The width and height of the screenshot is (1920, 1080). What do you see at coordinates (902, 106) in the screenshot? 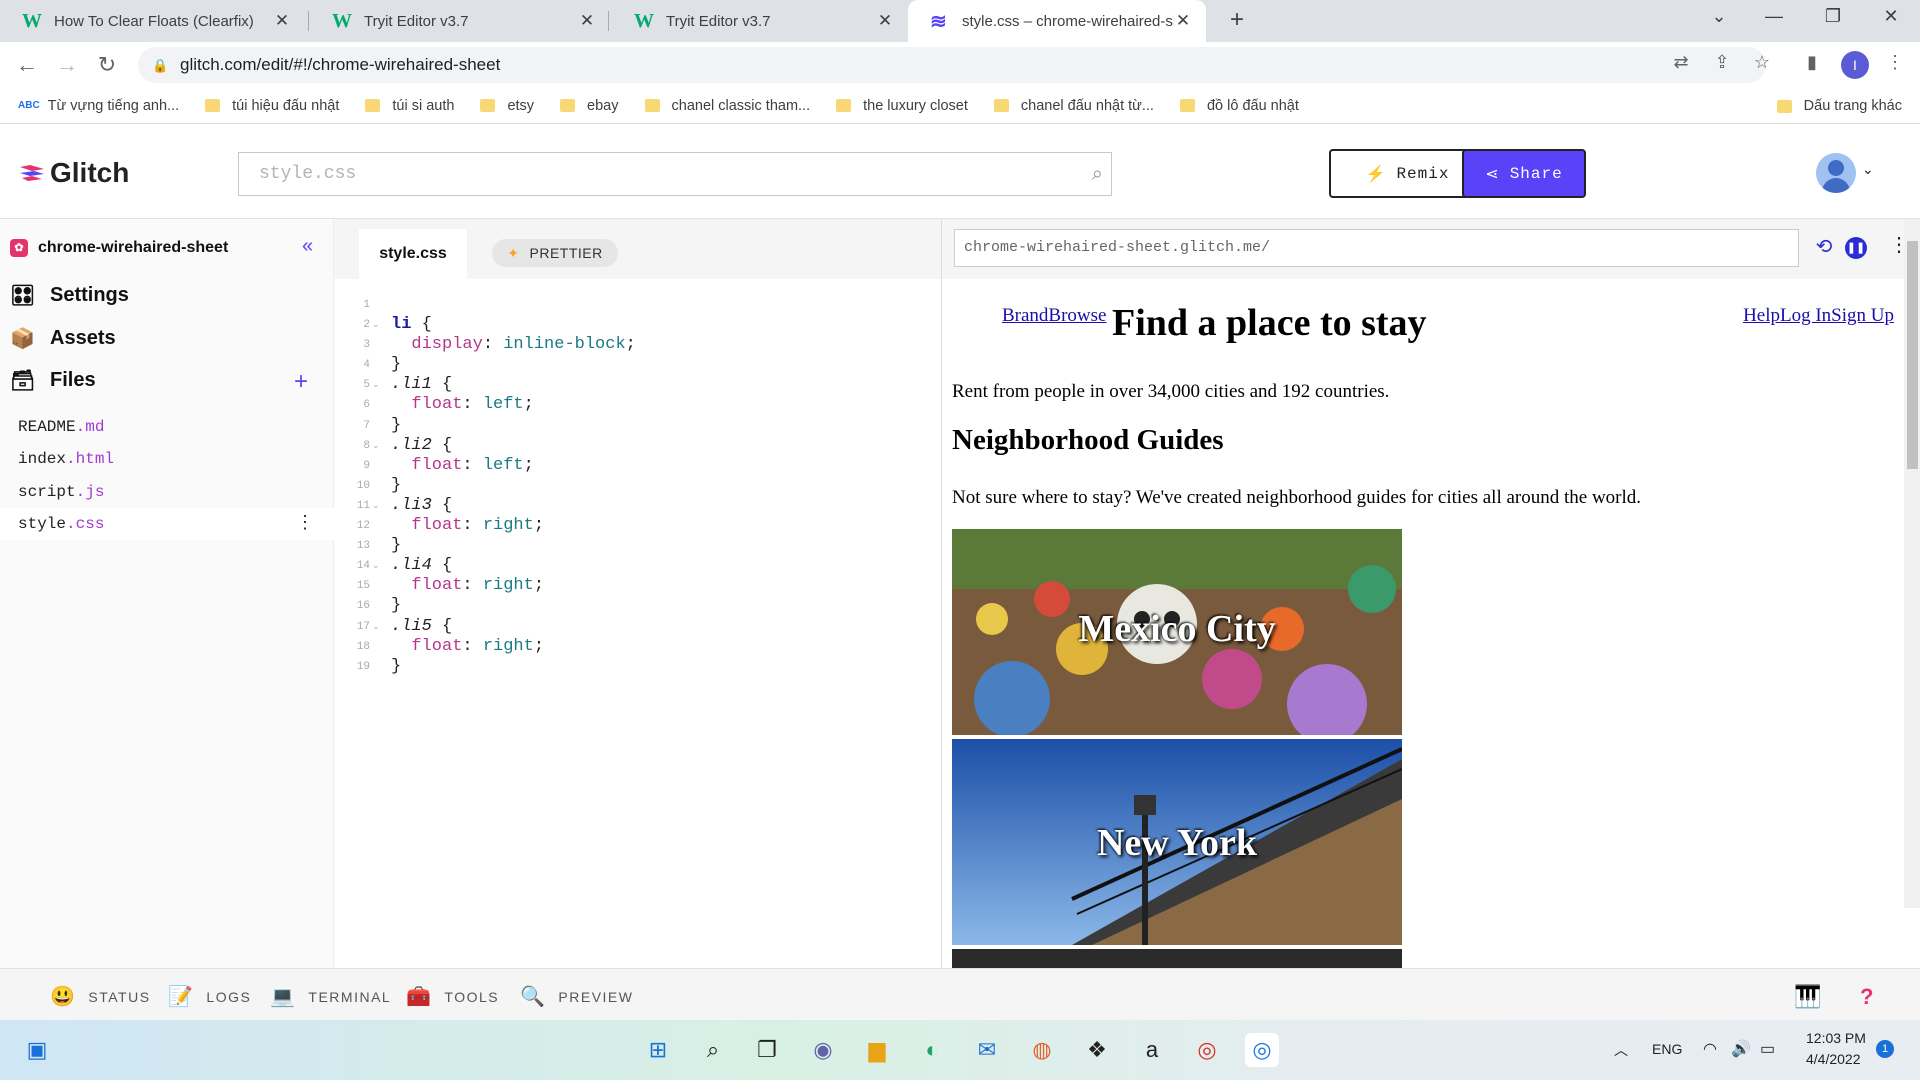
I see `bookmark-folder: the luxury closet` at bounding box center [902, 106].